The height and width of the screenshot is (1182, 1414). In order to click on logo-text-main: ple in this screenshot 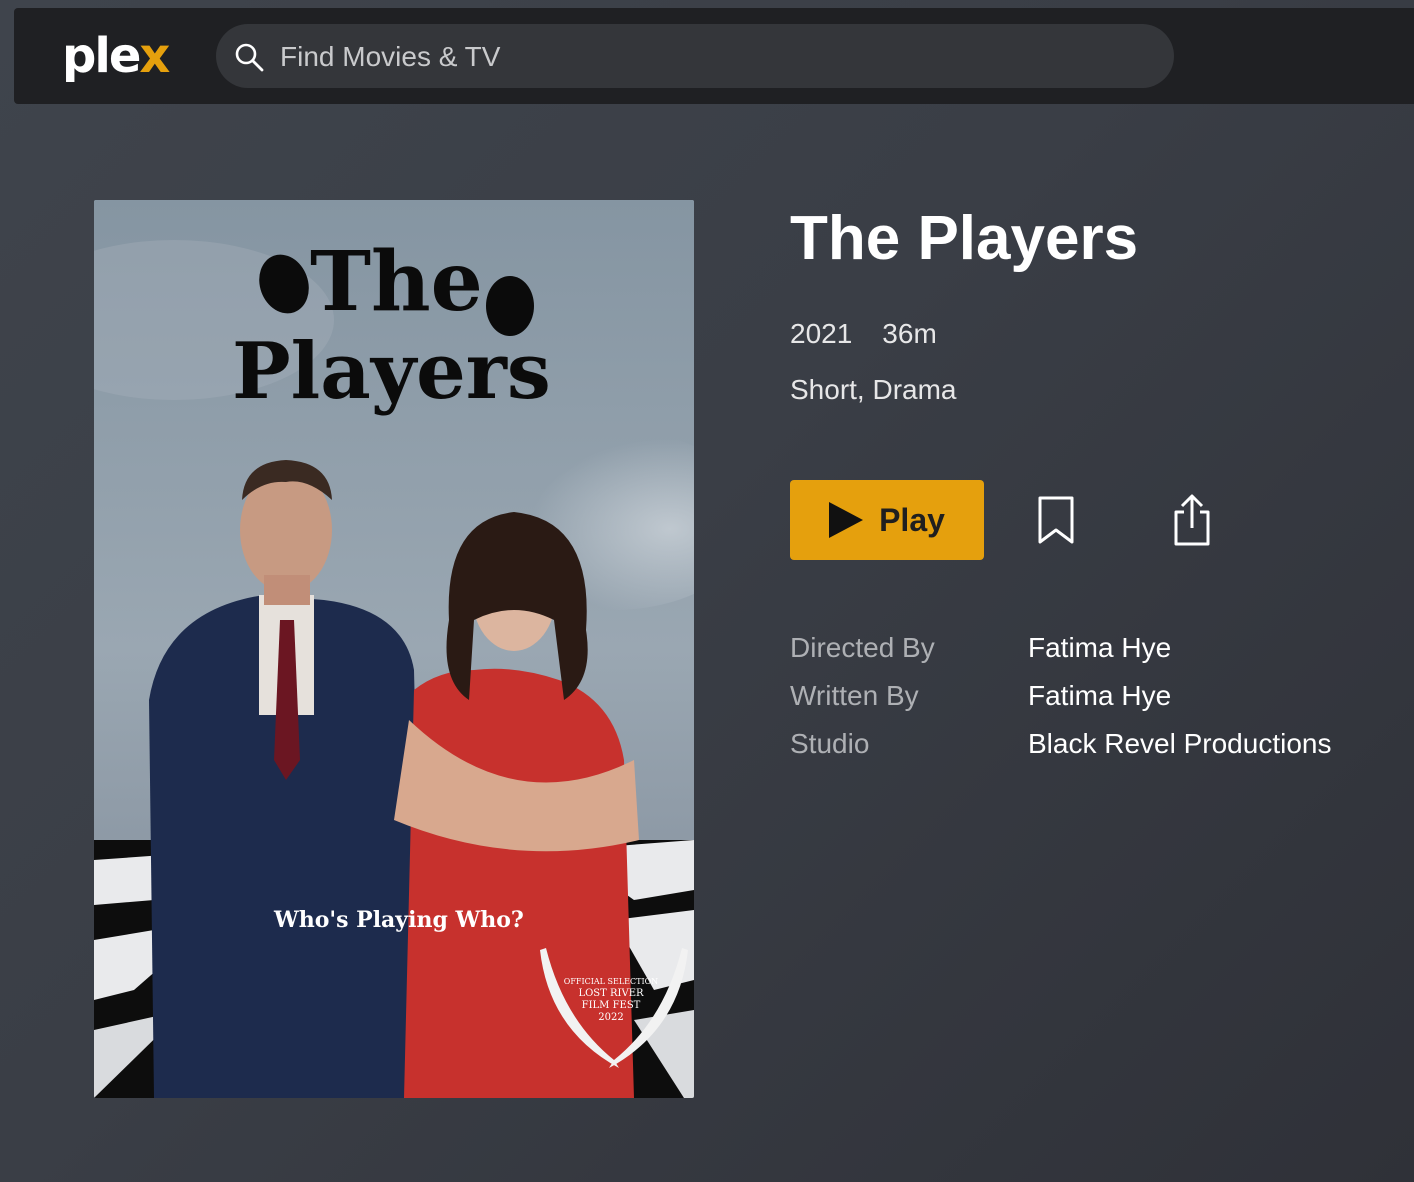, I will do `click(101, 56)`.